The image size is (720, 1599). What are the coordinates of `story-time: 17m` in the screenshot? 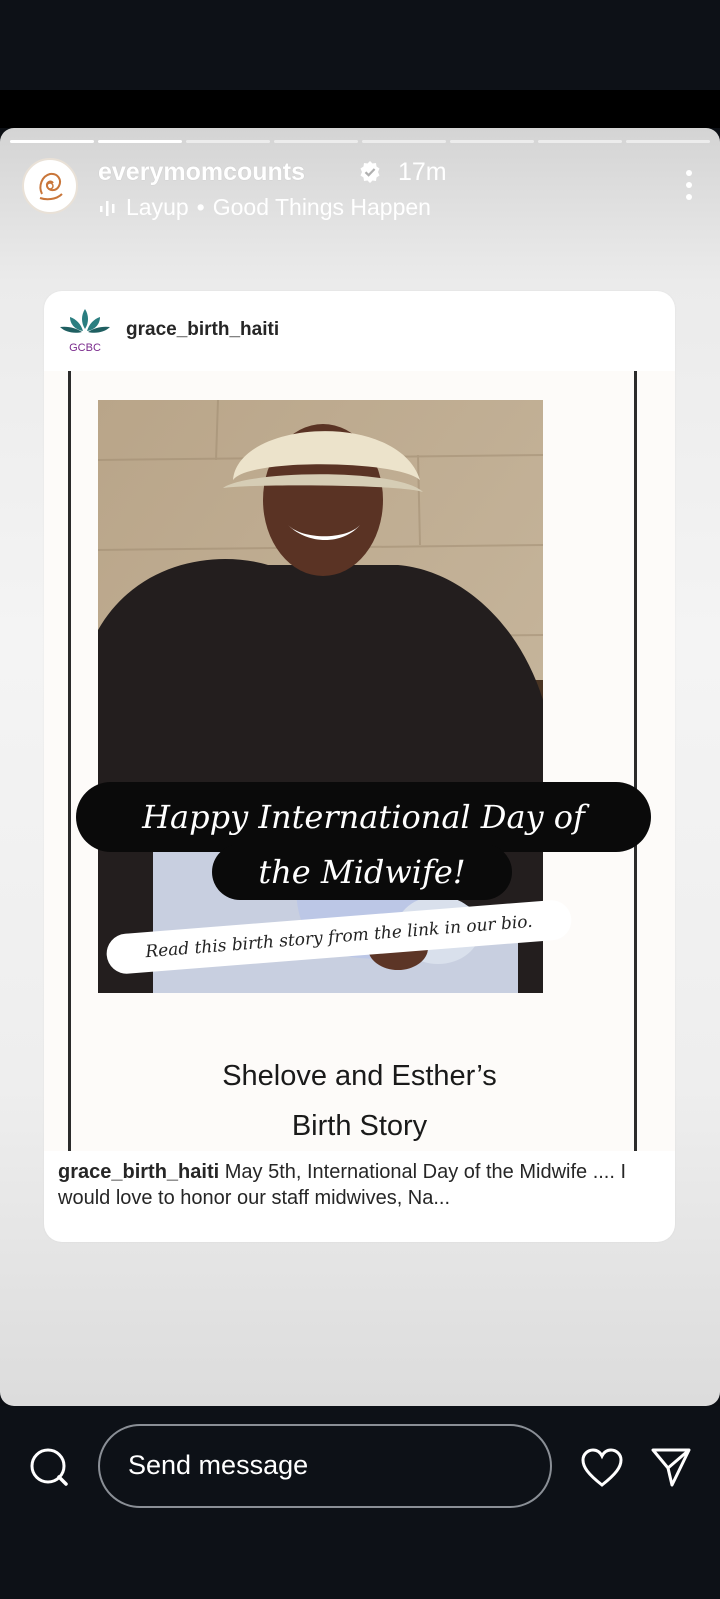 It's located at (422, 172).